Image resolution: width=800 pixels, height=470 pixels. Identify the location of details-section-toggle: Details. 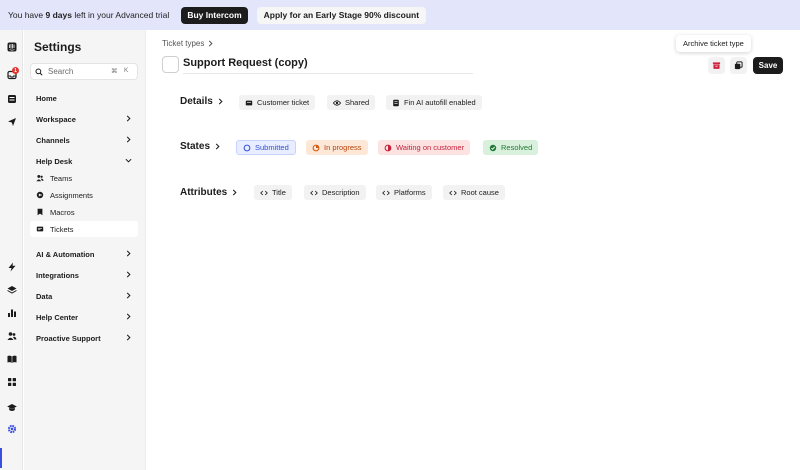
(202, 101).